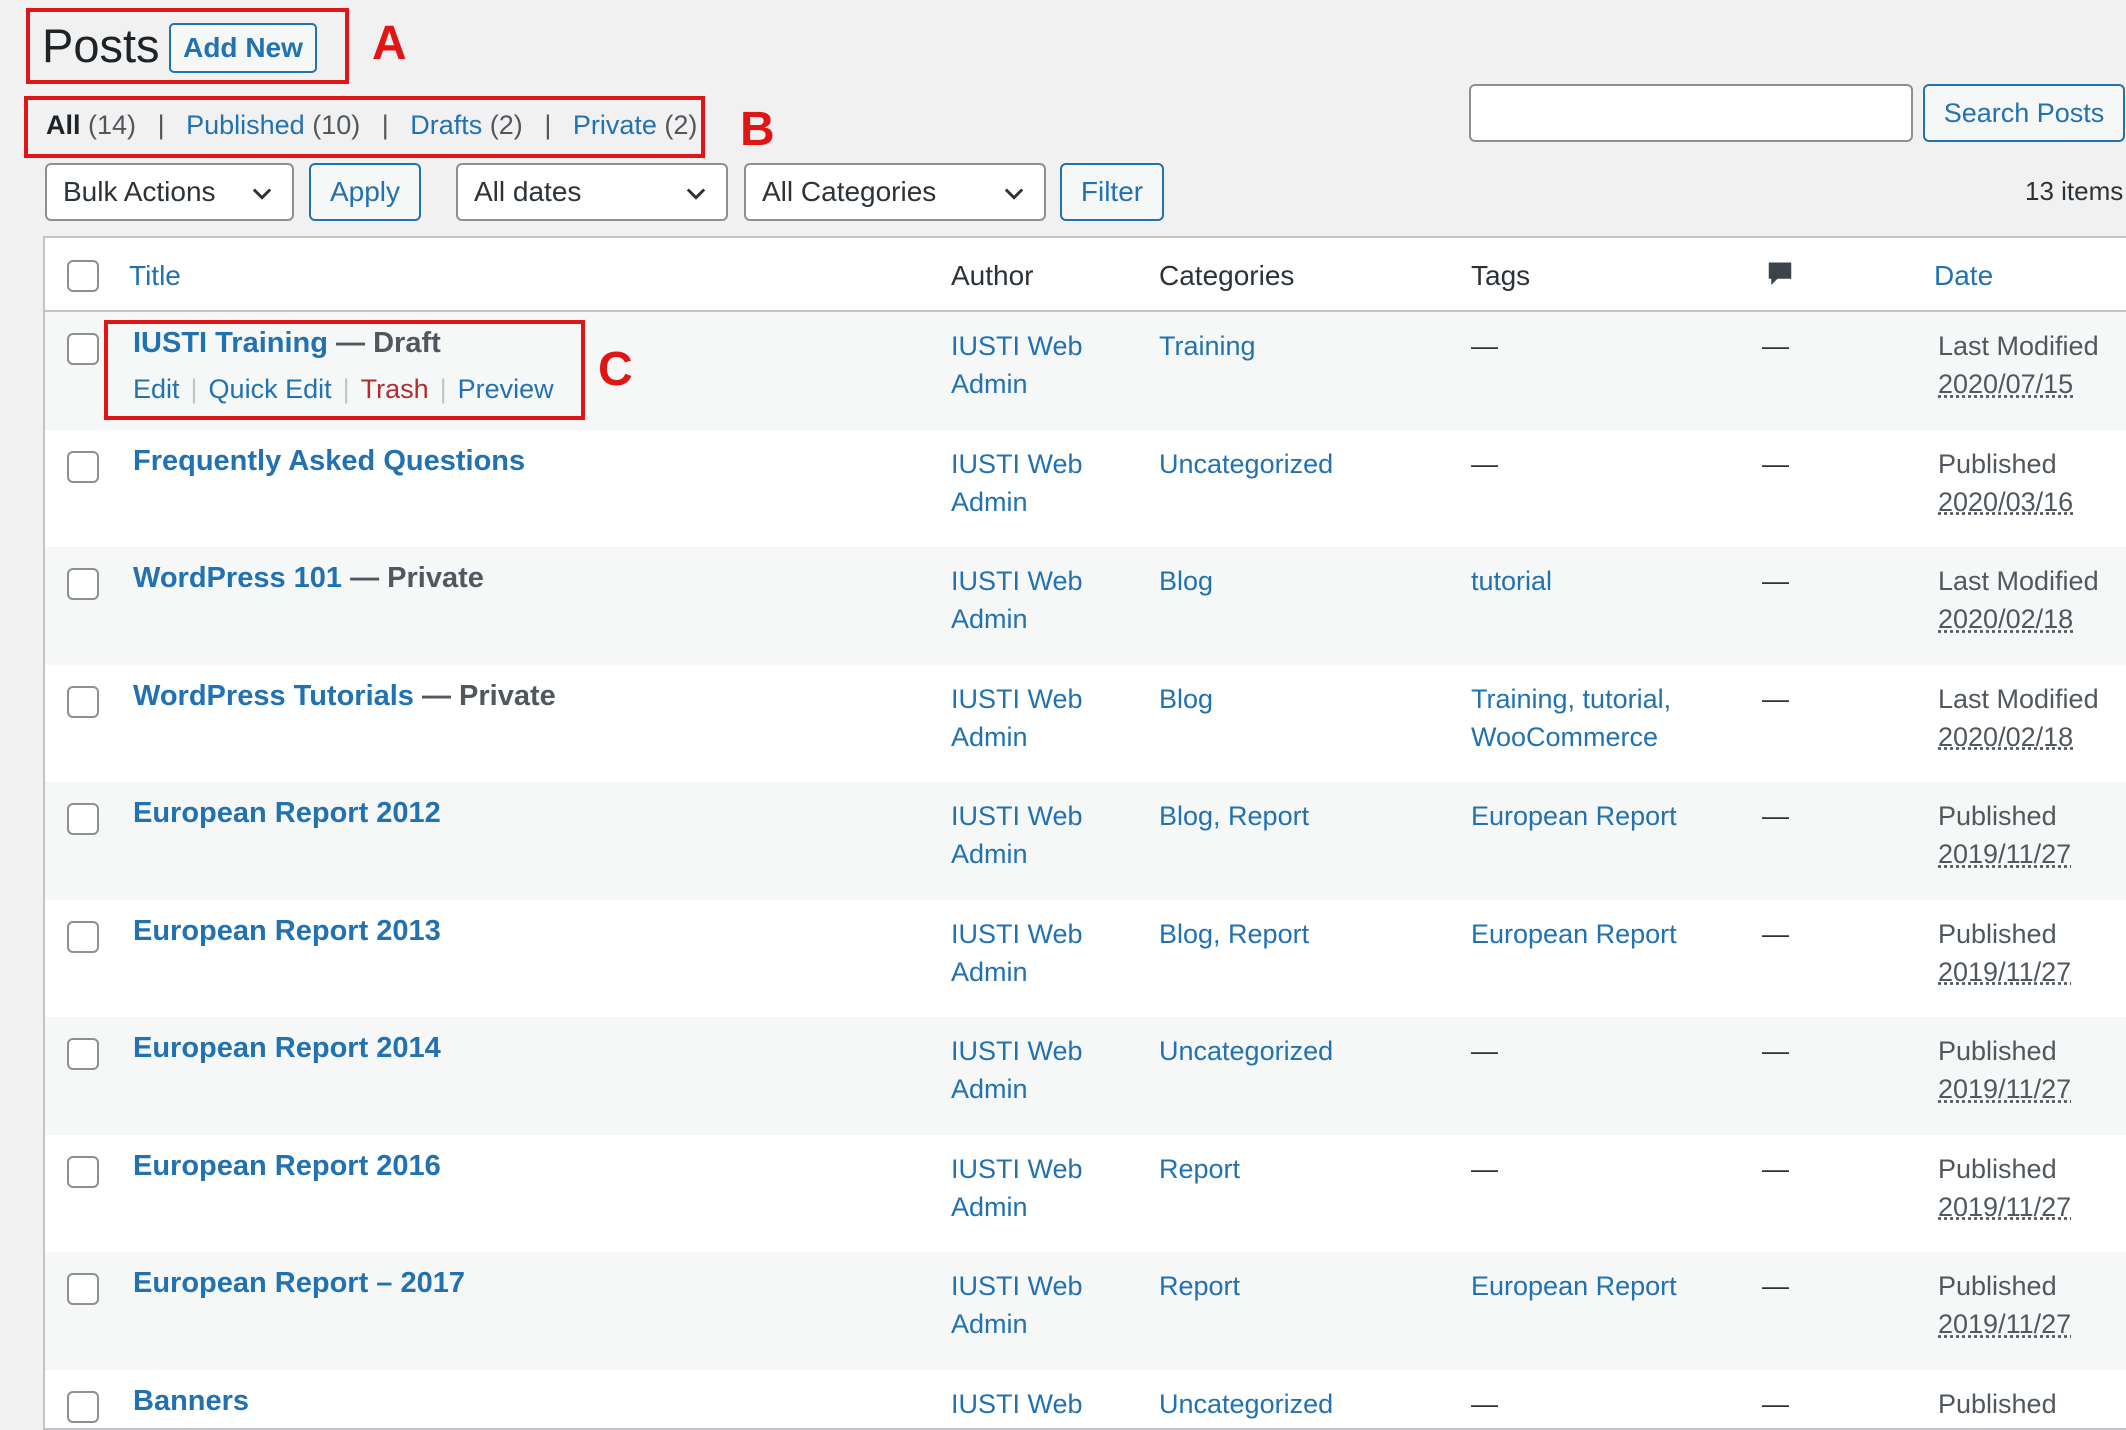 This screenshot has height=1430, width=2126. Describe the element at coordinates (757, 129) in the screenshot. I see `annotation-label-b: B` at that location.